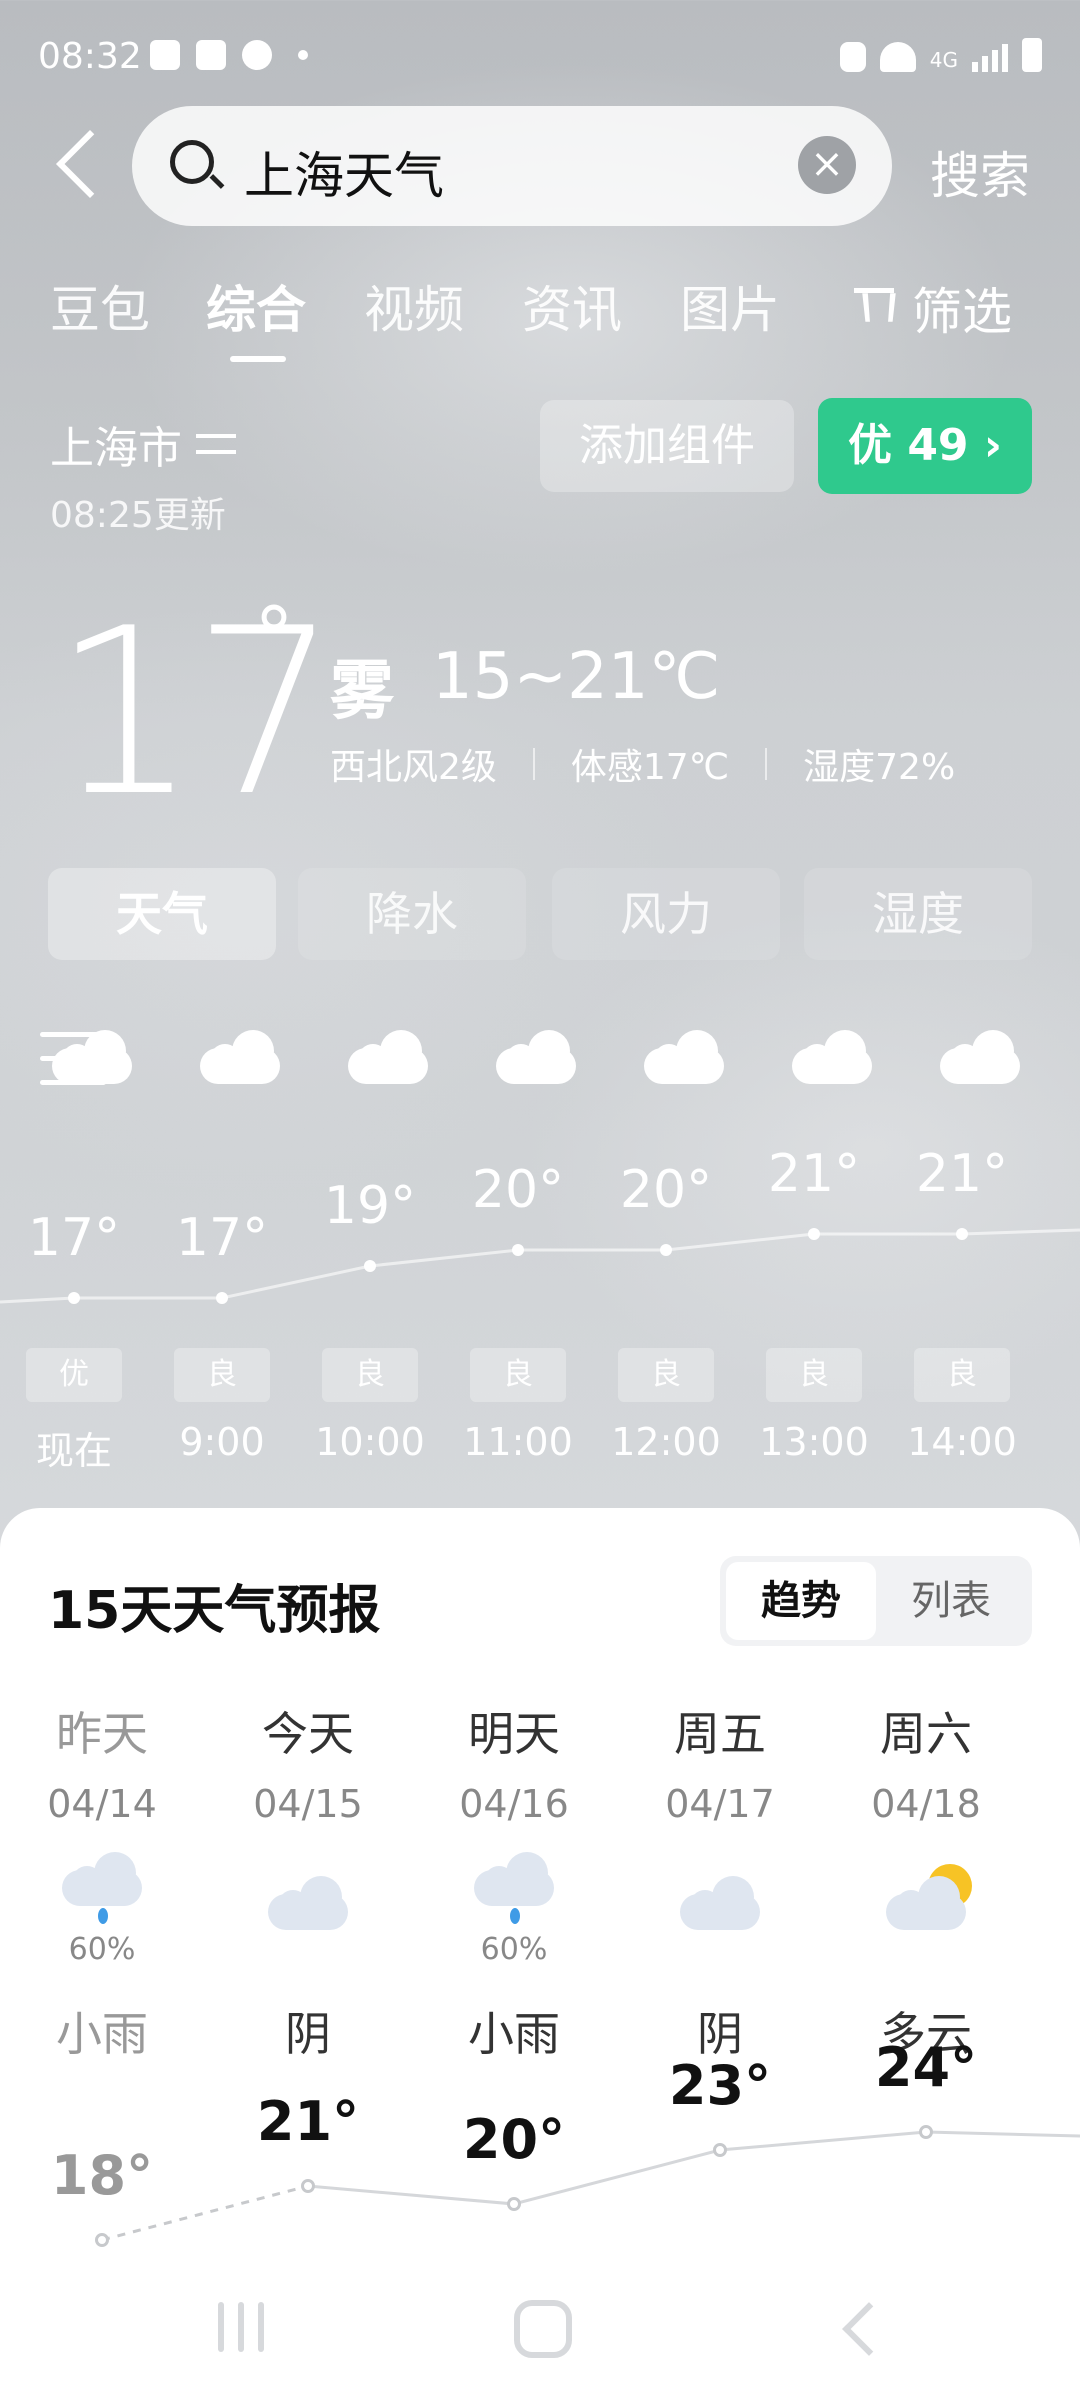 The height and width of the screenshot is (2400, 1080). Describe the element at coordinates (73, 1451) in the screenshot. I see `hourly-time: 现在` at that location.